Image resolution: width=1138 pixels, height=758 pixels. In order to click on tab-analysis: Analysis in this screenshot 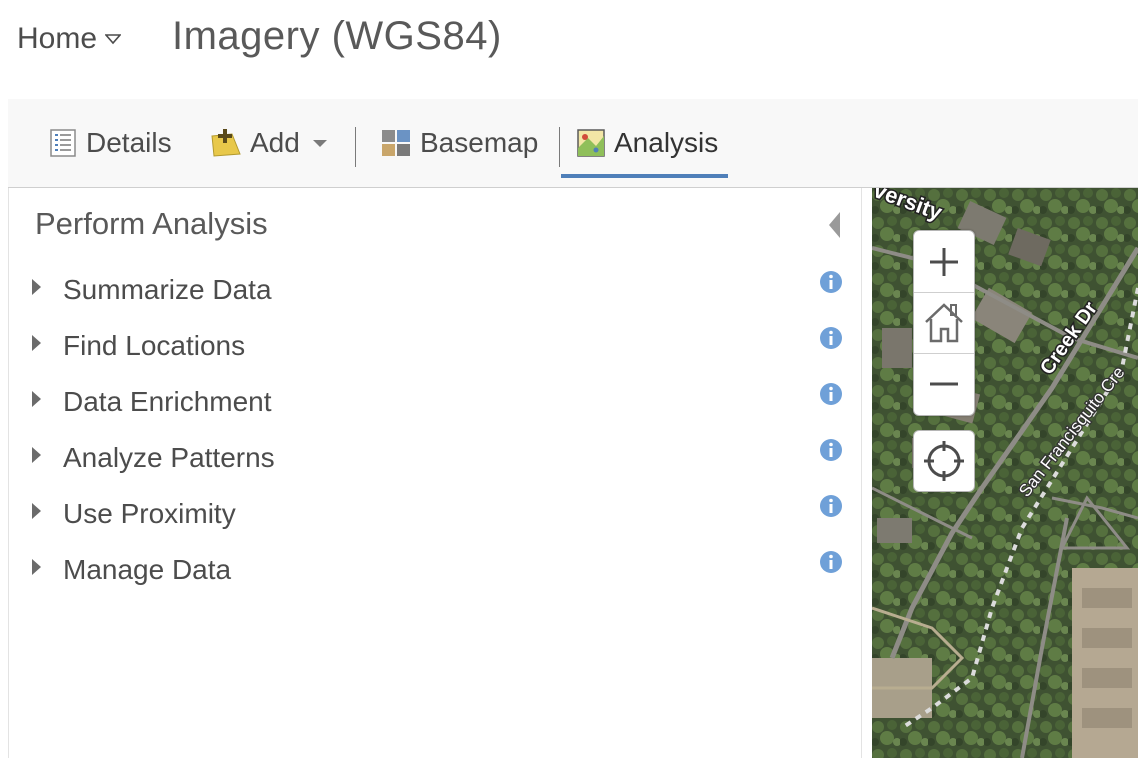, I will do `click(647, 143)`.